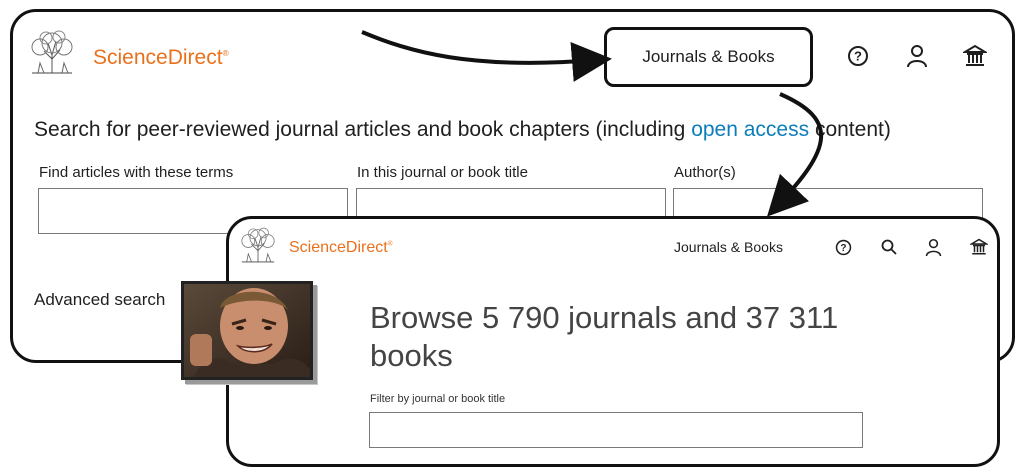  I want to click on arrow-to-journals-books, so click(486, 56).